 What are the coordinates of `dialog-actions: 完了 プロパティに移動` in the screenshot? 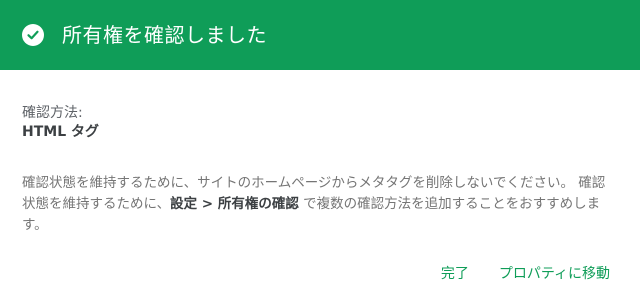 It's located at (525, 274).